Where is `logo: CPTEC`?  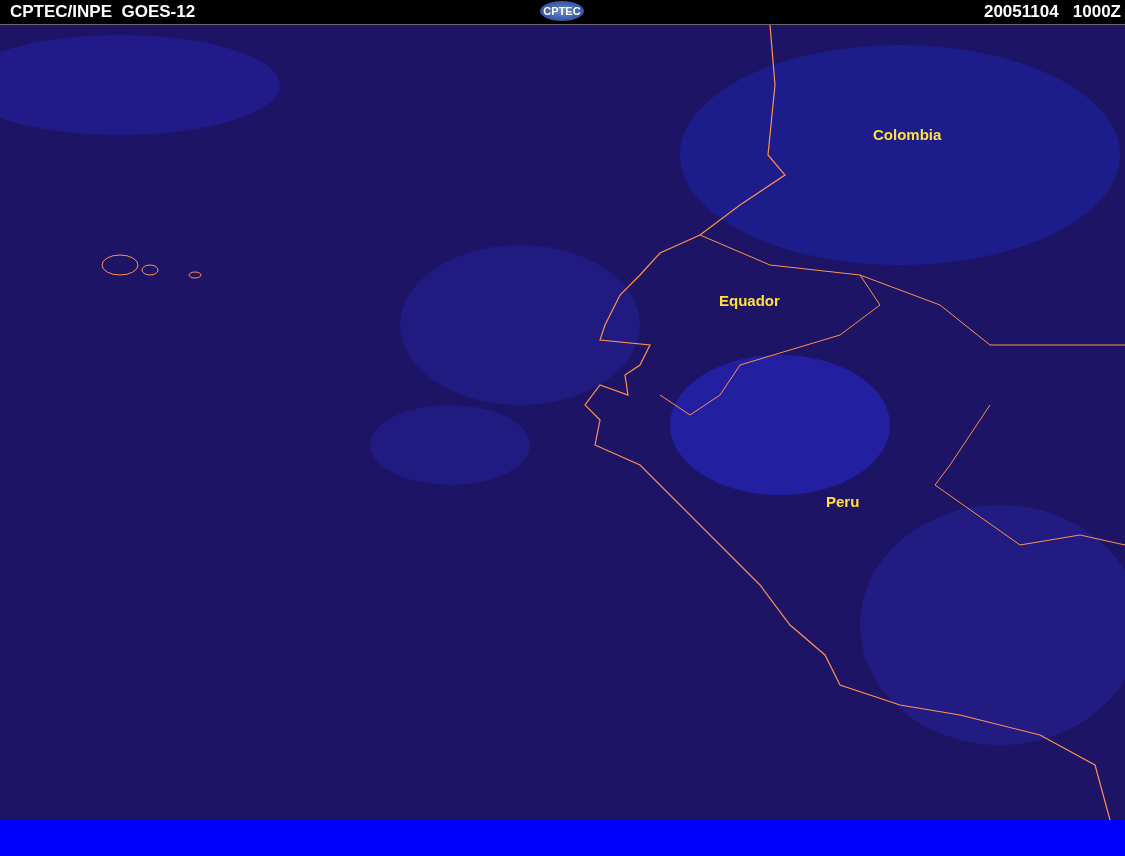 logo: CPTEC is located at coordinates (562, 11).